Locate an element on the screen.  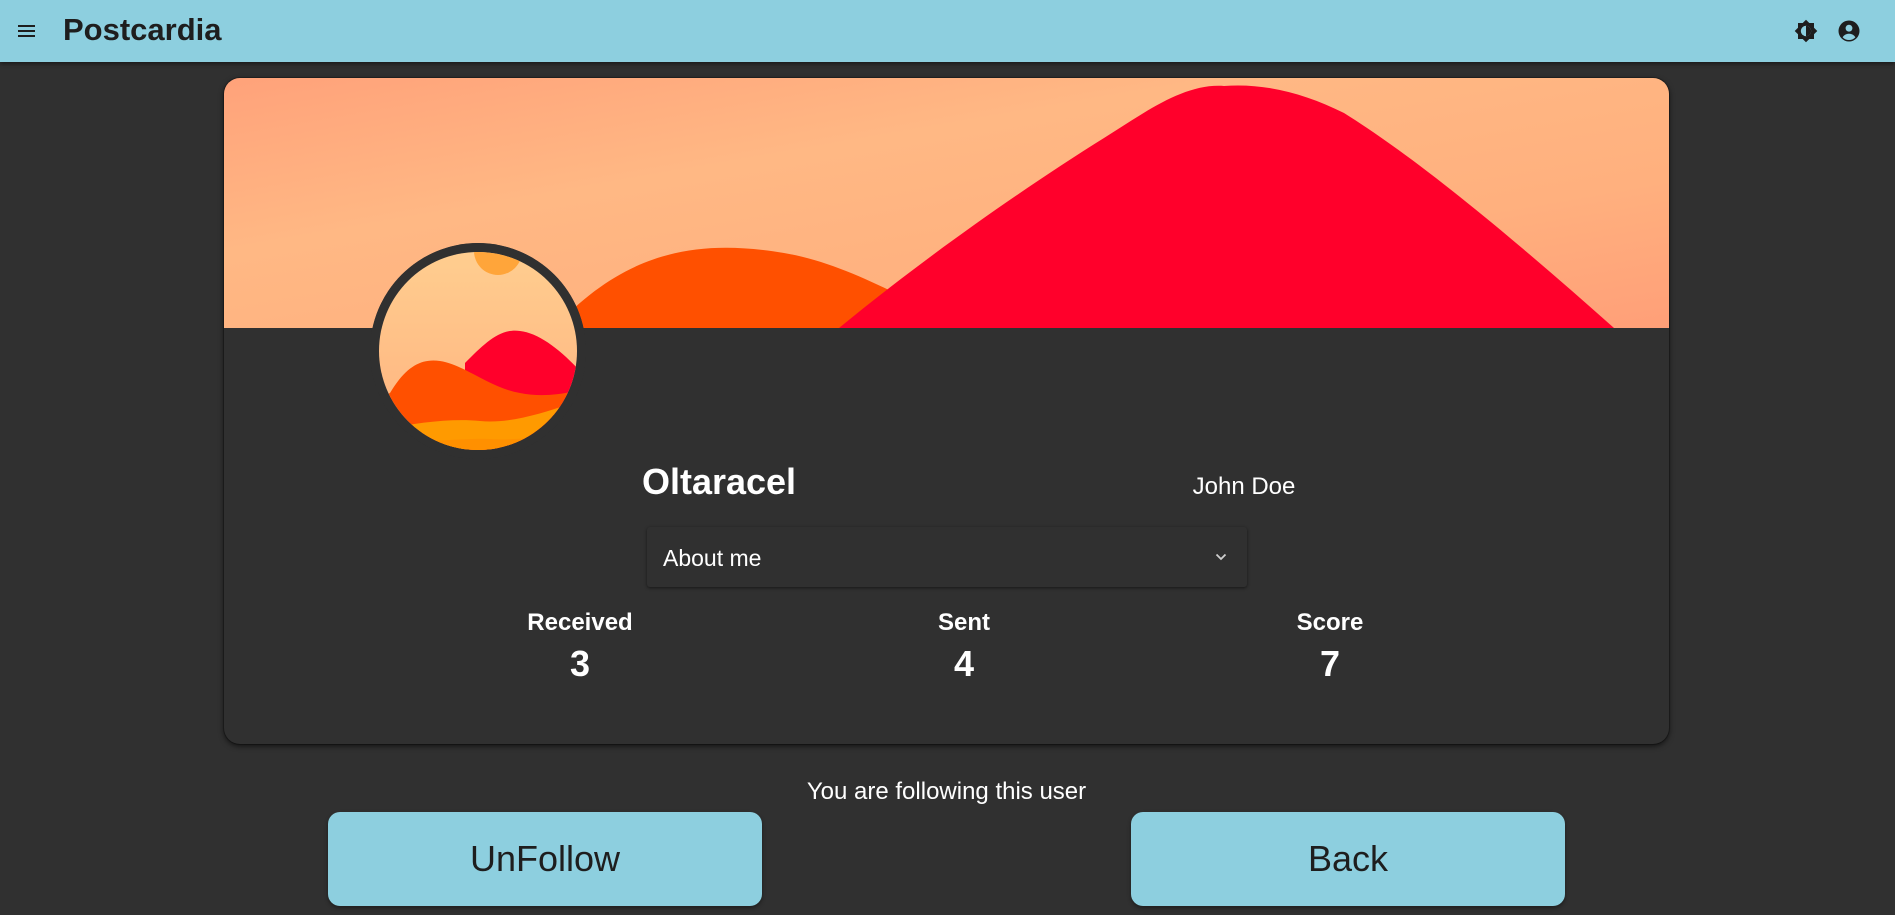
profile-avatar is located at coordinates (478, 351).